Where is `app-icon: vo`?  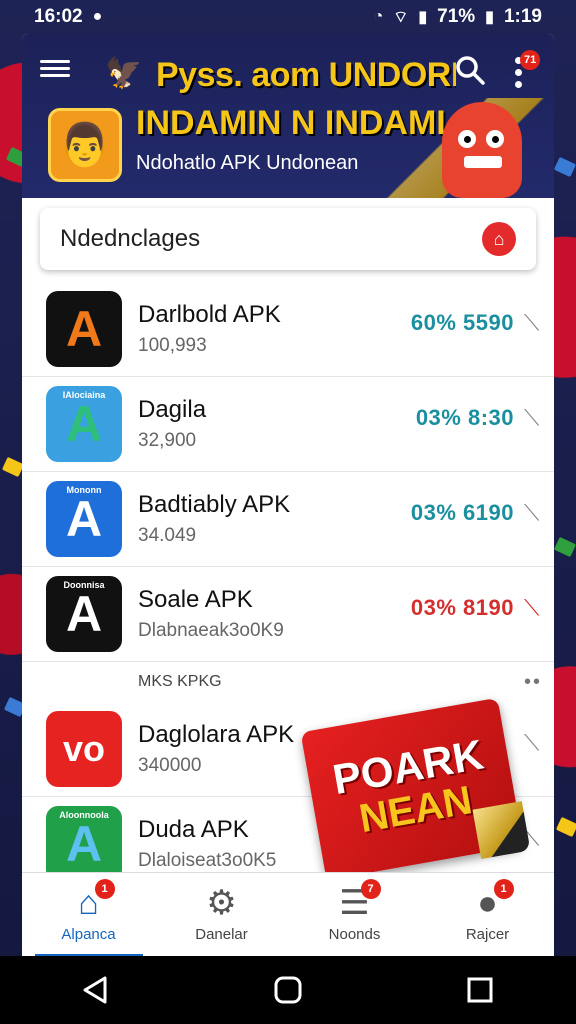 app-icon: vo is located at coordinates (84, 749).